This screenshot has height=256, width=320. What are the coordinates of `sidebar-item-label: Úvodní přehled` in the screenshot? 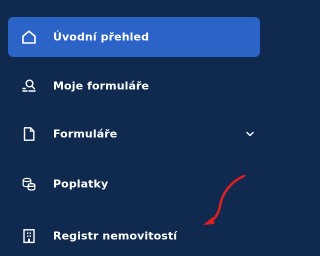 It's located at (101, 37).